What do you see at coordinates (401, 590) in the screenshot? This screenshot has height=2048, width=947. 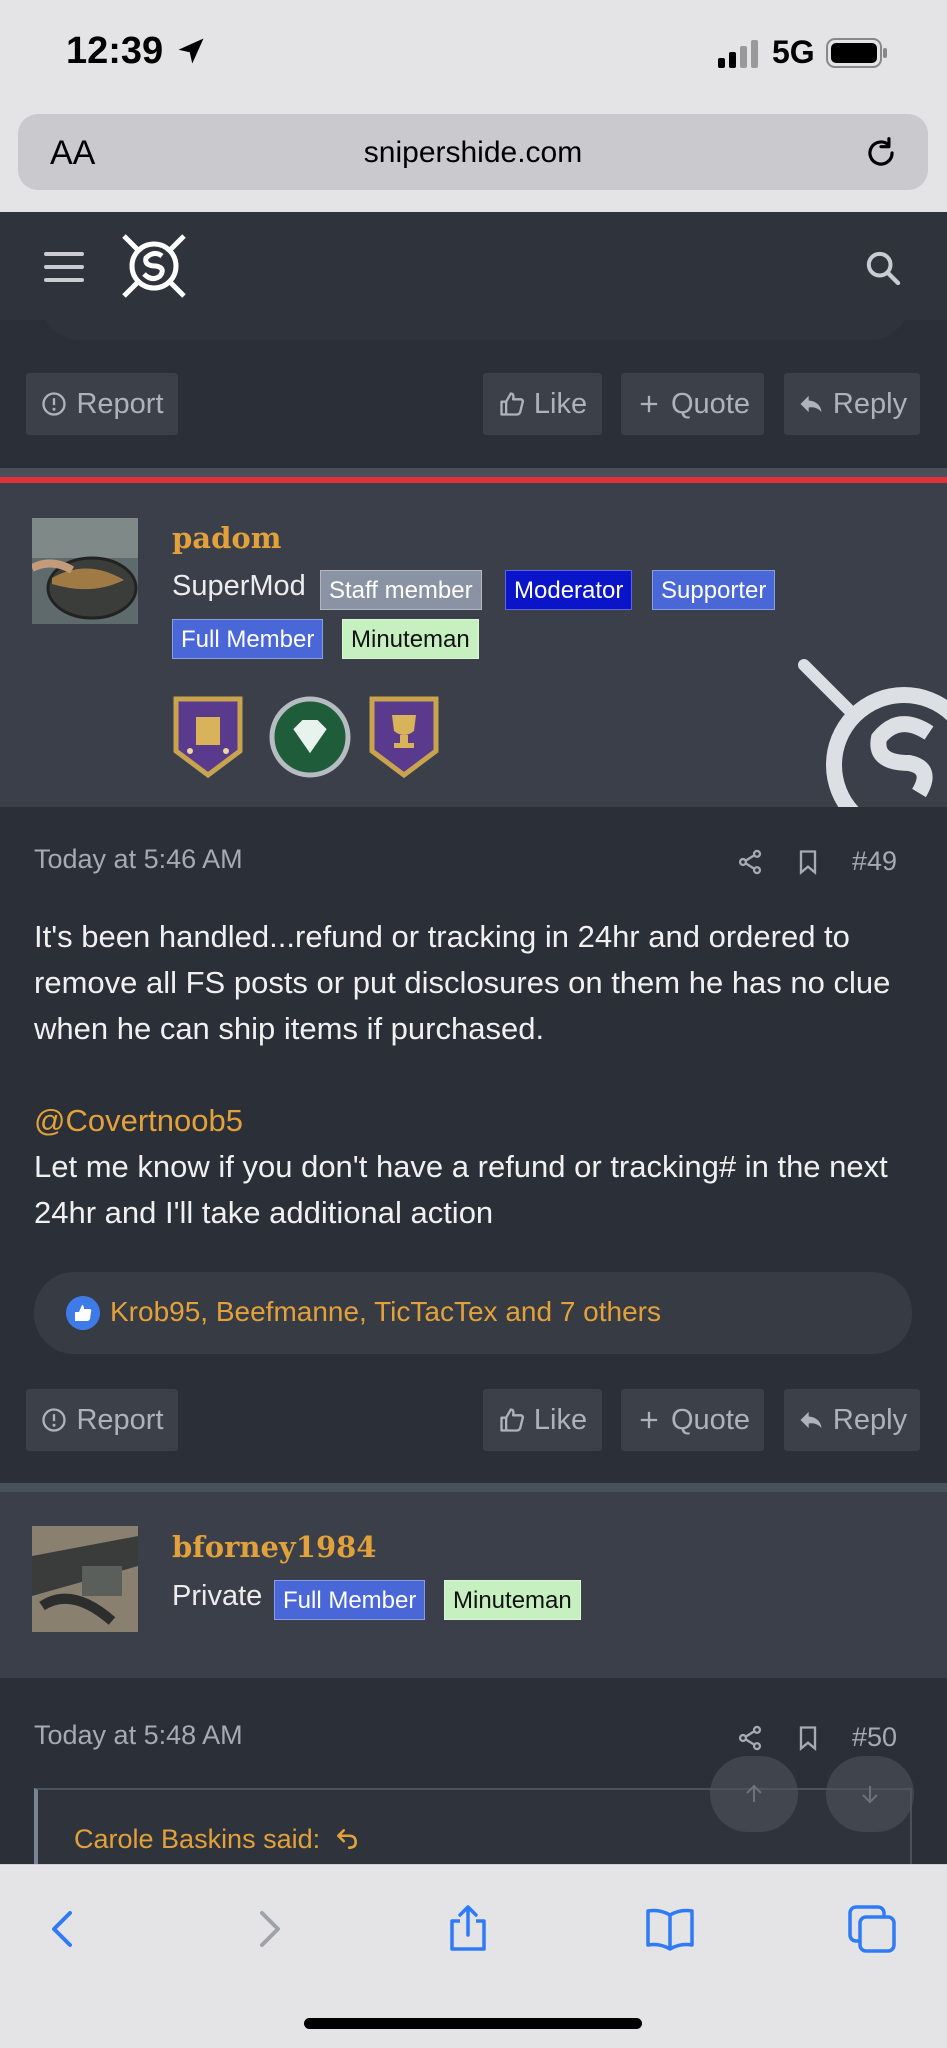 I see `badge-staff-member: Staff member` at bounding box center [401, 590].